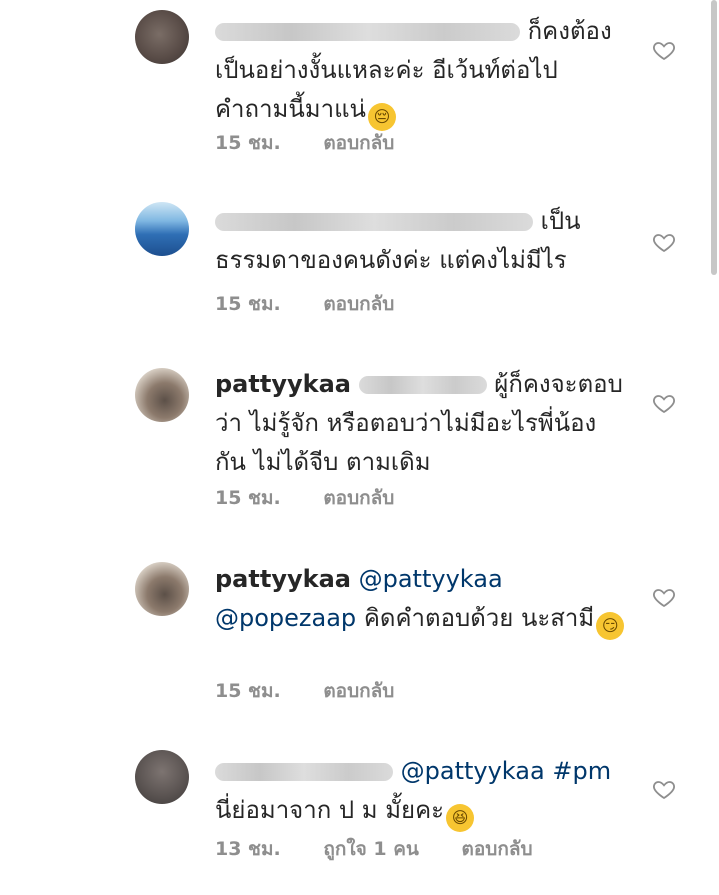 The height and width of the screenshot is (895, 719). I want to click on pensive-emoji-icon: 😔, so click(381, 117).